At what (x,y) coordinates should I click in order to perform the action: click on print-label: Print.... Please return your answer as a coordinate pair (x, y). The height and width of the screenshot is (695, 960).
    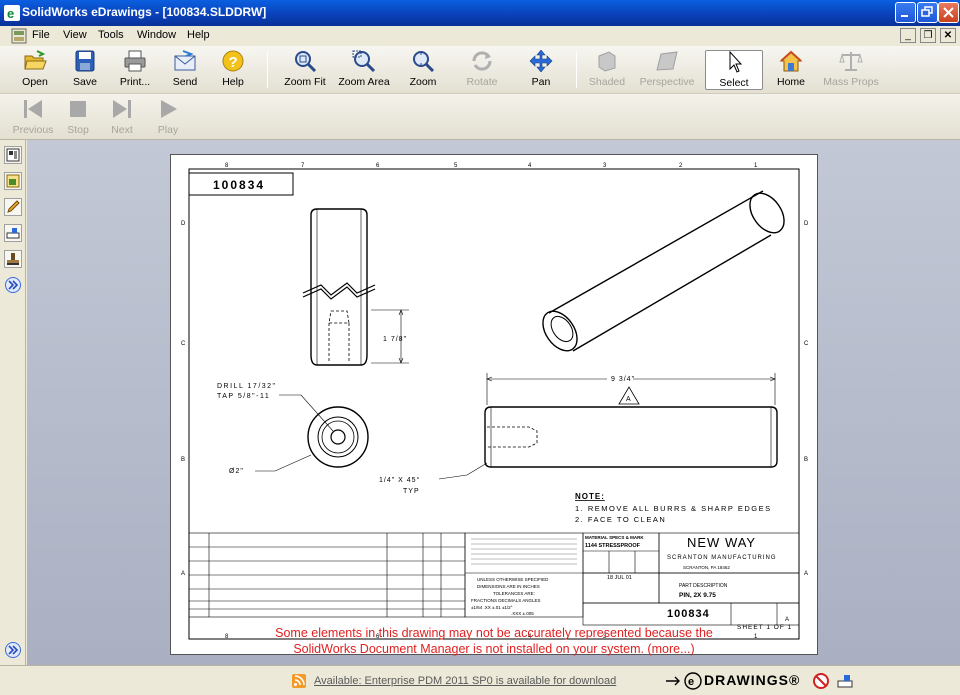
    Looking at the image, I should click on (135, 82).